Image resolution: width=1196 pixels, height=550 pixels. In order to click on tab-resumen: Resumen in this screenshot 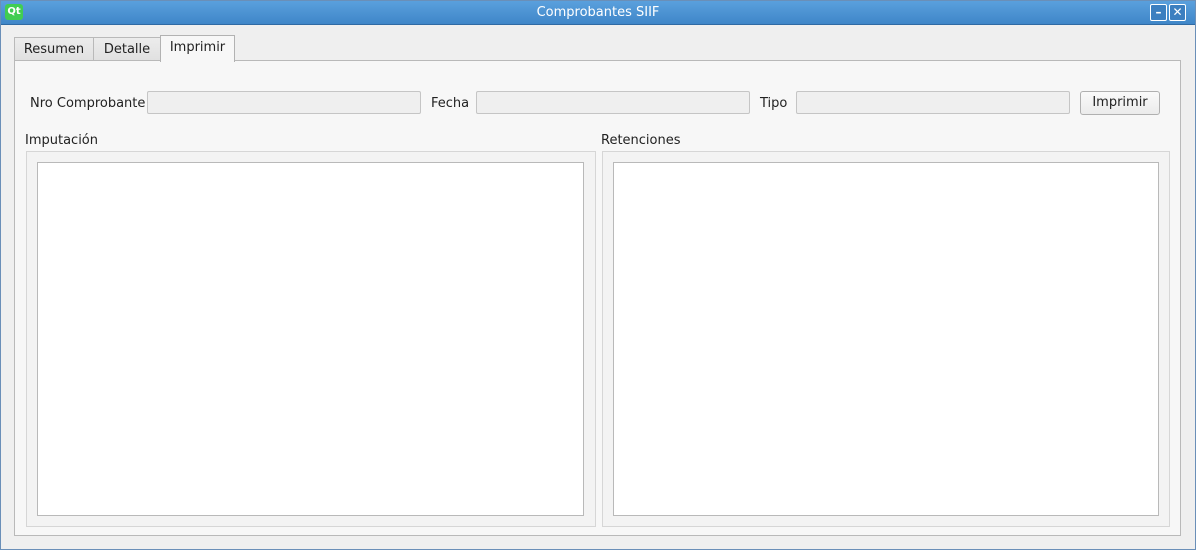, I will do `click(54, 49)`.